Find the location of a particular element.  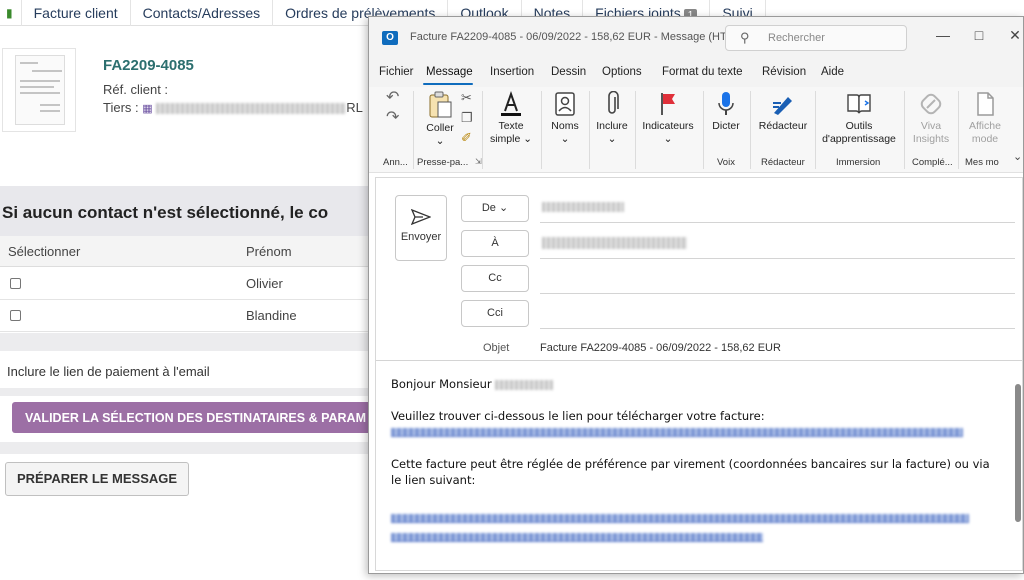

paste-icon is located at coordinates (440, 104).